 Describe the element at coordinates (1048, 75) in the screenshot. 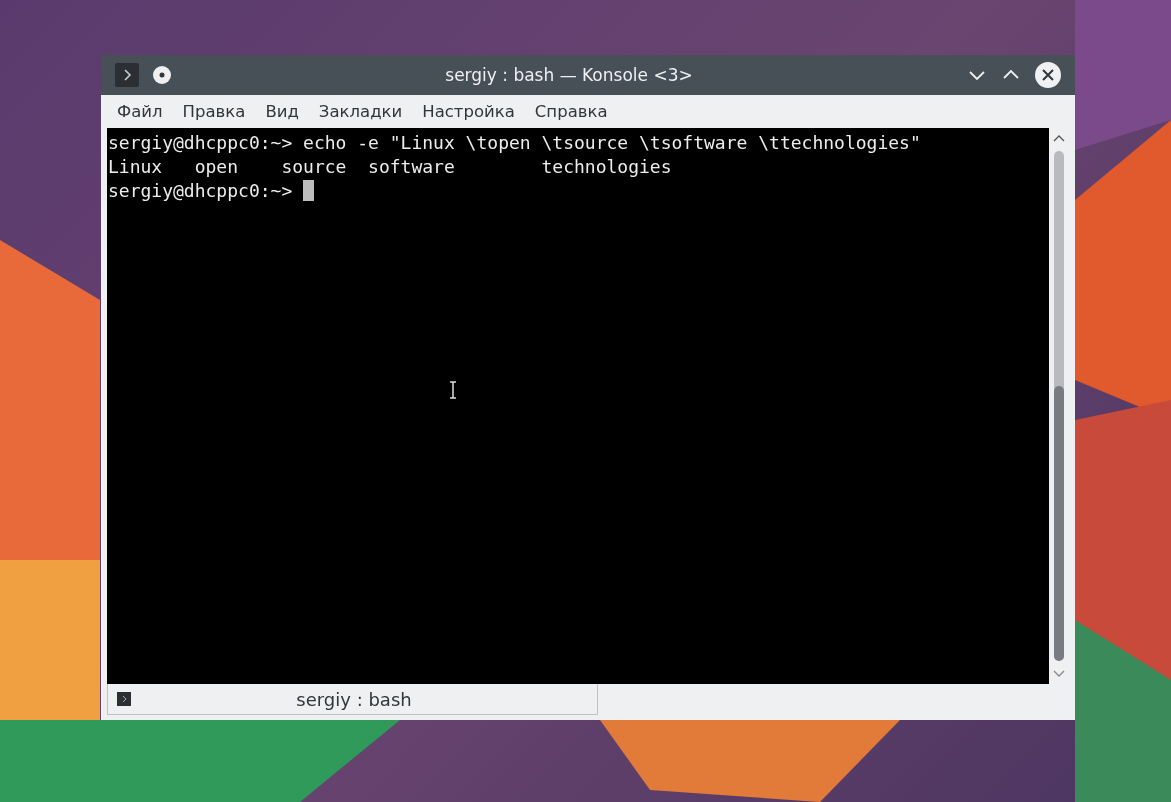

I see `close-icon` at that location.